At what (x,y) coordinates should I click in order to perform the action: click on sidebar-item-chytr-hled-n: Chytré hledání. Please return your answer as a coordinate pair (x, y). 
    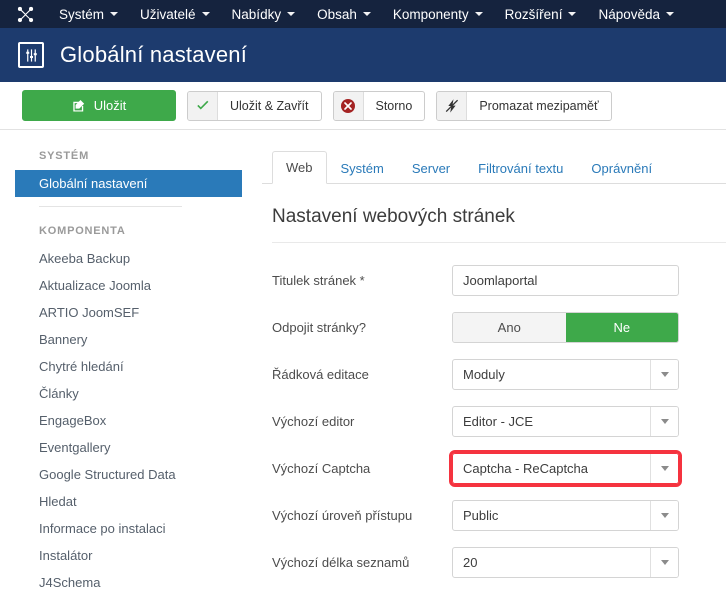
    Looking at the image, I should click on (131, 366).